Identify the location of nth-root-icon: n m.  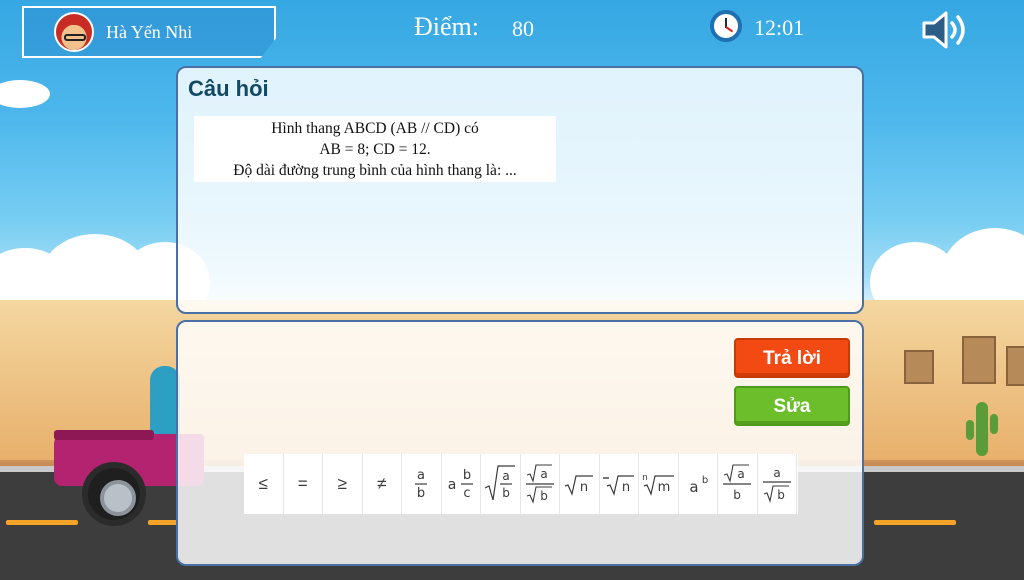
(658, 484).